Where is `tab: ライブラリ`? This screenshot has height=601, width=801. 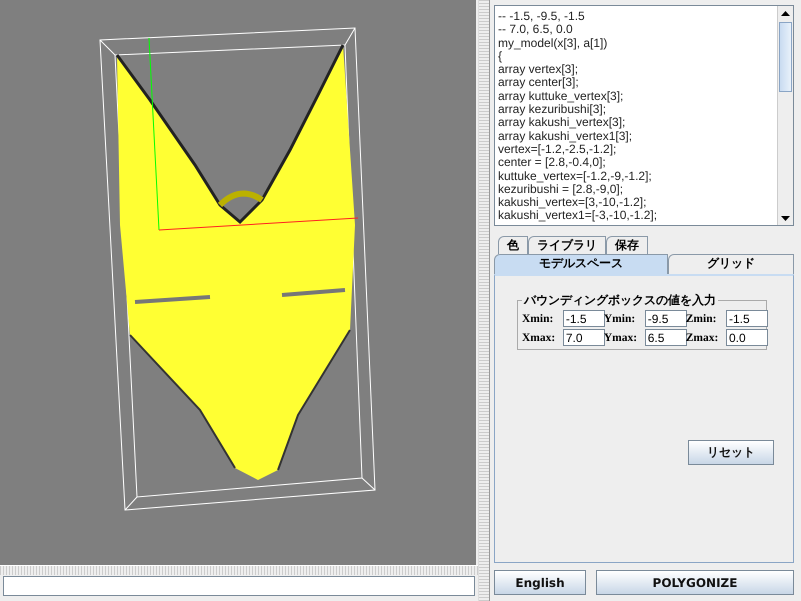
tab: ライブラリ is located at coordinates (567, 245).